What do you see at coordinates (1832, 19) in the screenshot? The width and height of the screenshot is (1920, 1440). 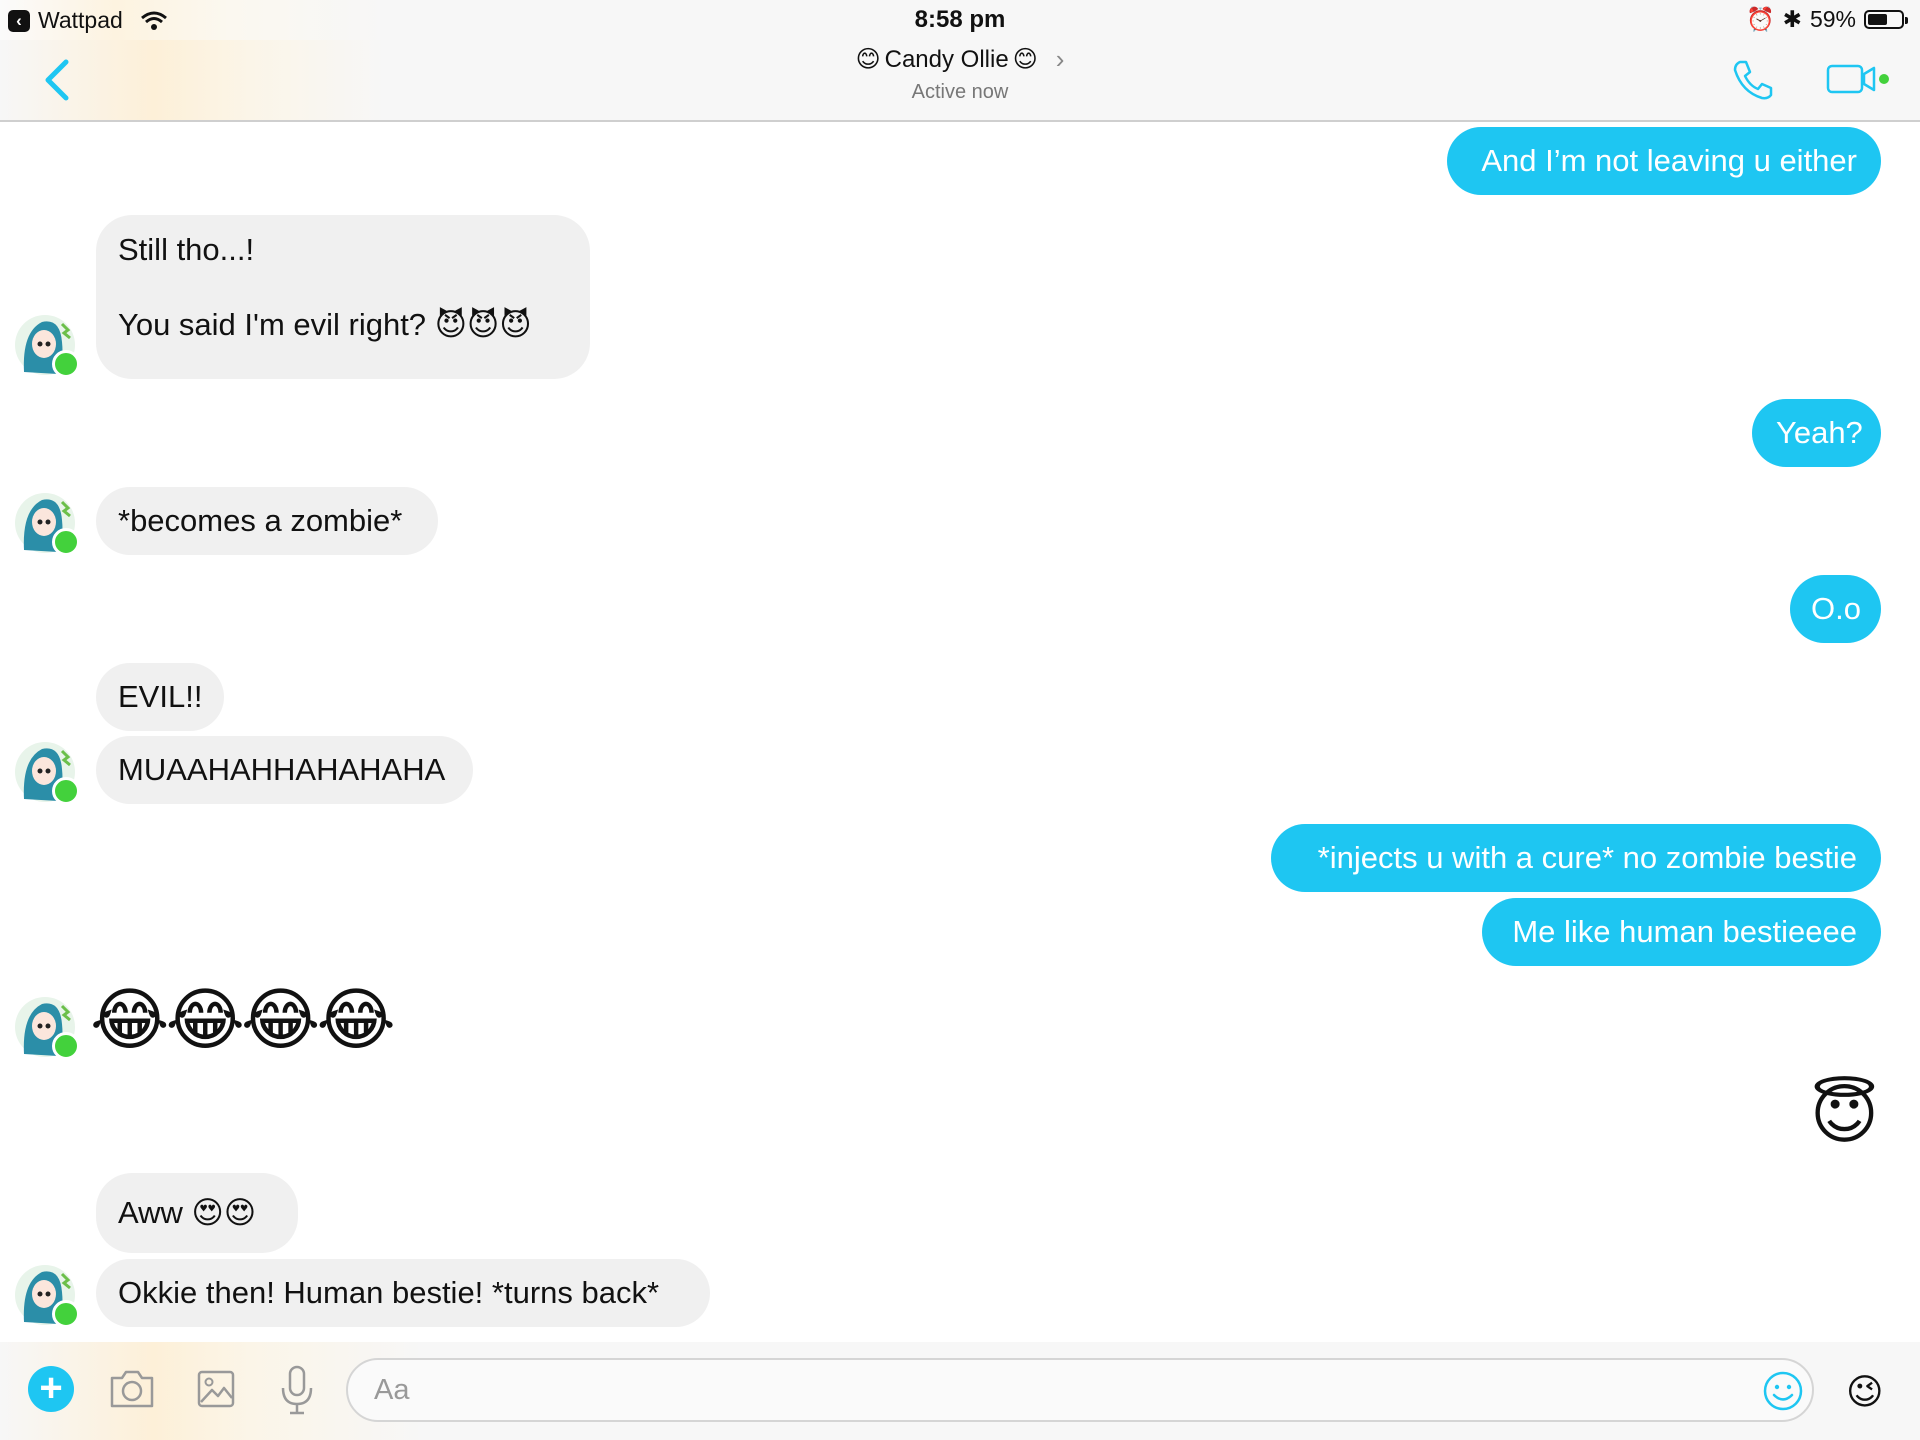 I see `battery-percent: 59%` at bounding box center [1832, 19].